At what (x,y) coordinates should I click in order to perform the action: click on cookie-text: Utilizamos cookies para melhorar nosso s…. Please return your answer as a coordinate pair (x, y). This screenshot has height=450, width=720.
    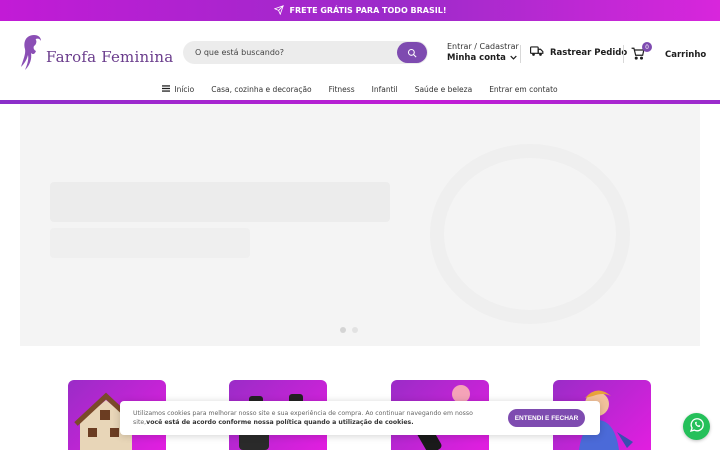
    Looking at the image, I should click on (317, 418).